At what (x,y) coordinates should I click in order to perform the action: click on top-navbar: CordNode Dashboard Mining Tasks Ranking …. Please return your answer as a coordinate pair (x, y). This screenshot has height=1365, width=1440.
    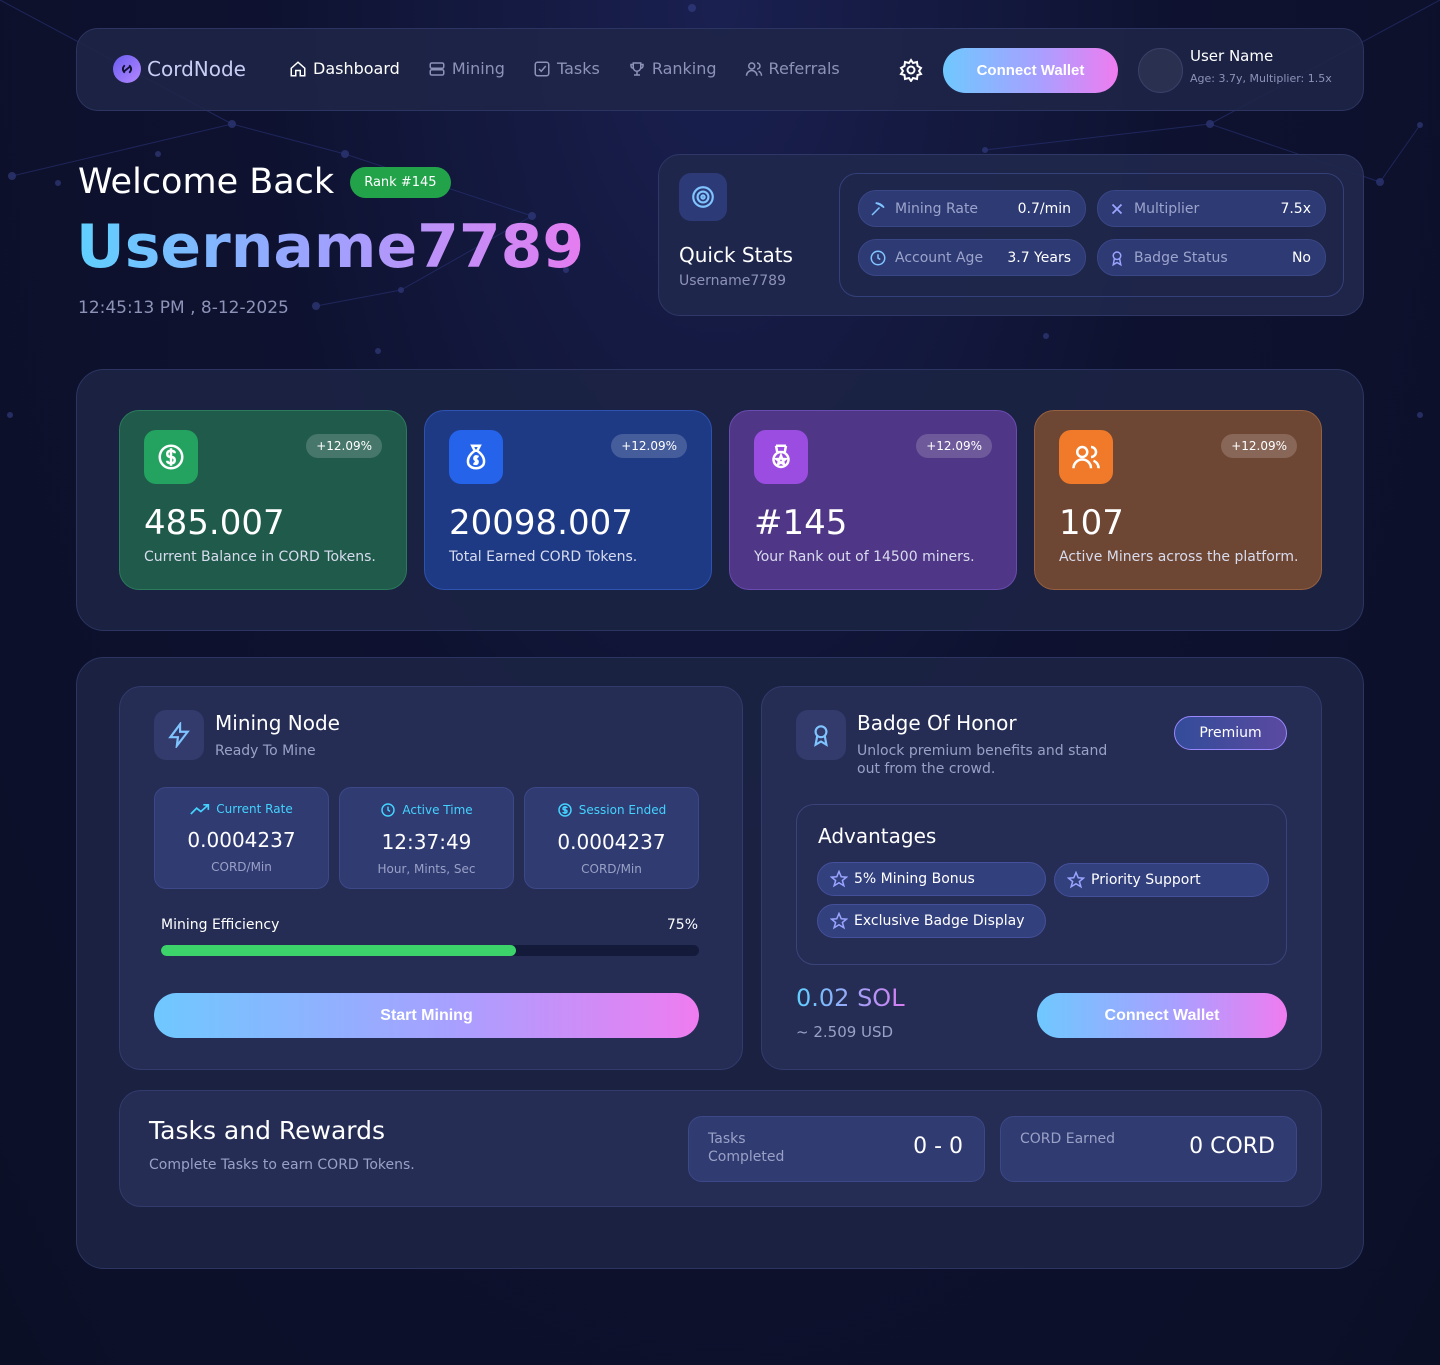
    Looking at the image, I should click on (720, 69).